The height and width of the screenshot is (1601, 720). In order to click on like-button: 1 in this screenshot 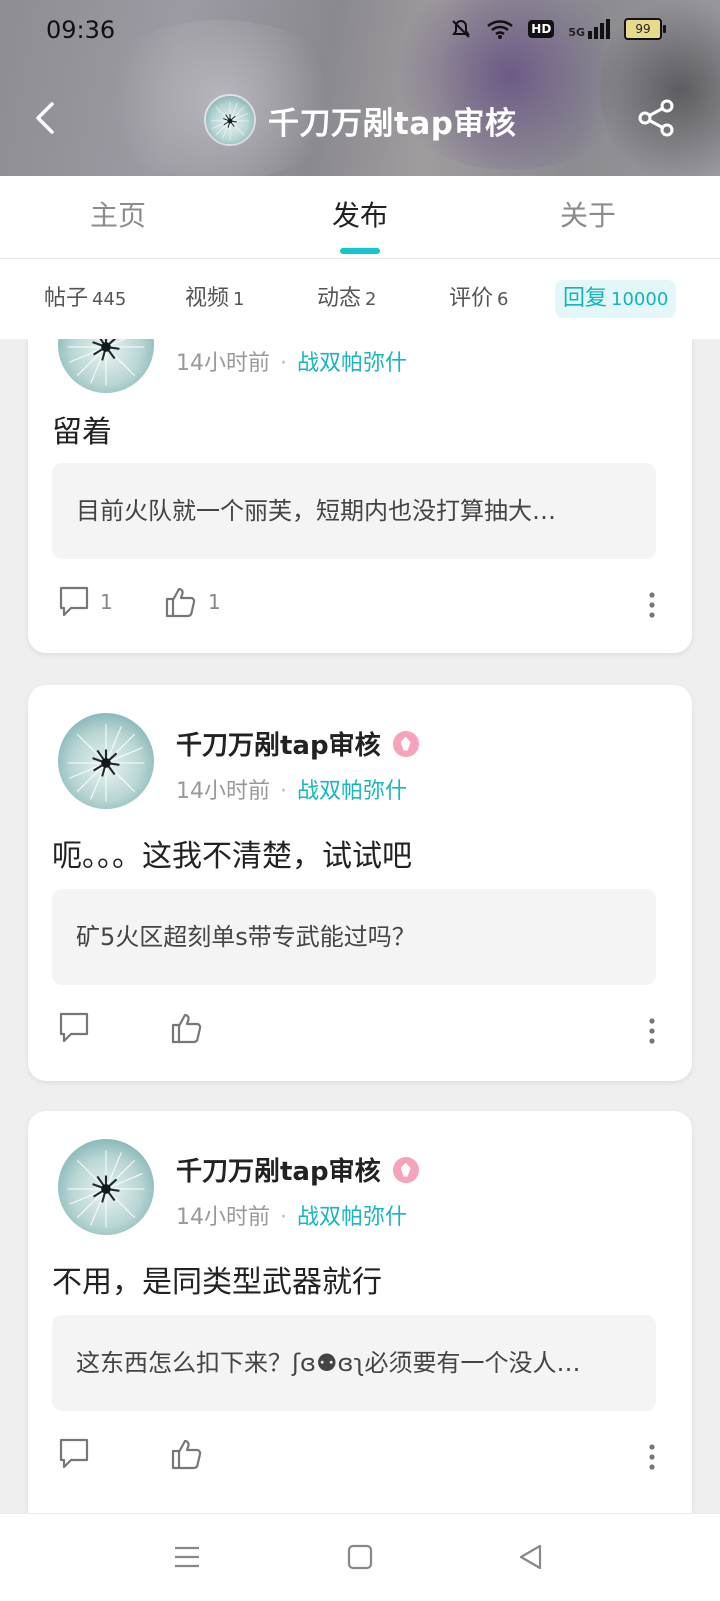, I will do `click(192, 602)`.